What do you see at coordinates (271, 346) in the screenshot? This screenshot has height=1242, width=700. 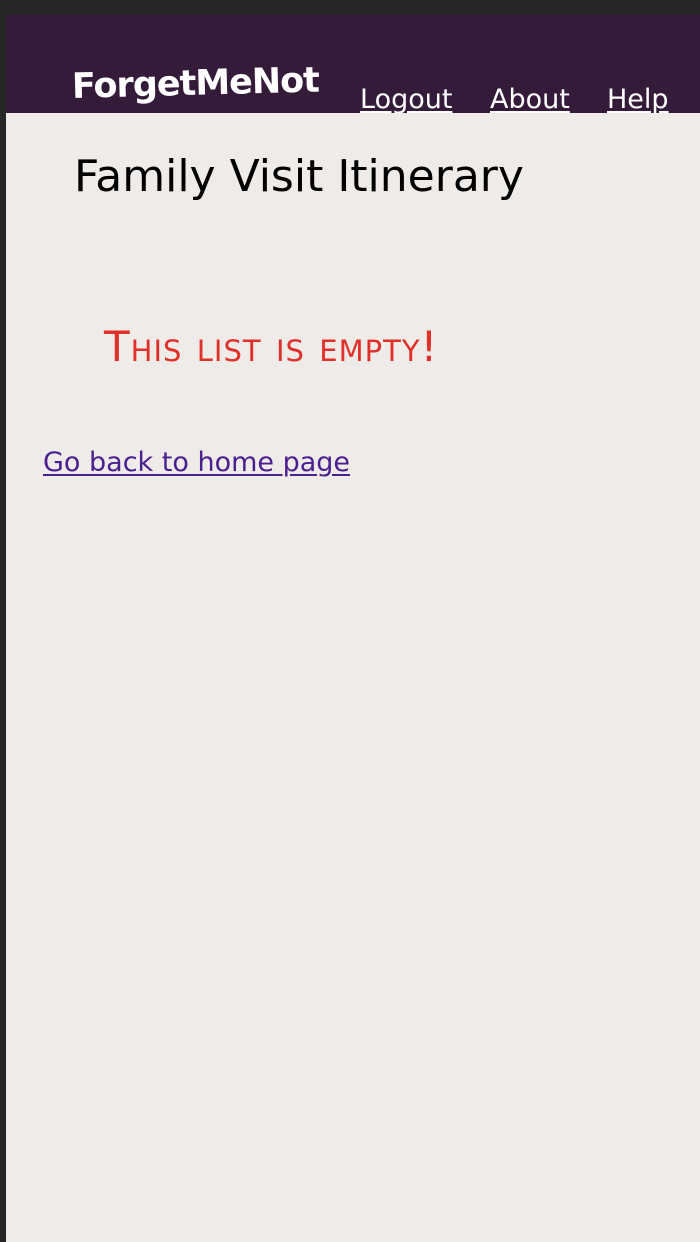 I see `empty-list-message: This list is empty!` at bounding box center [271, 346].